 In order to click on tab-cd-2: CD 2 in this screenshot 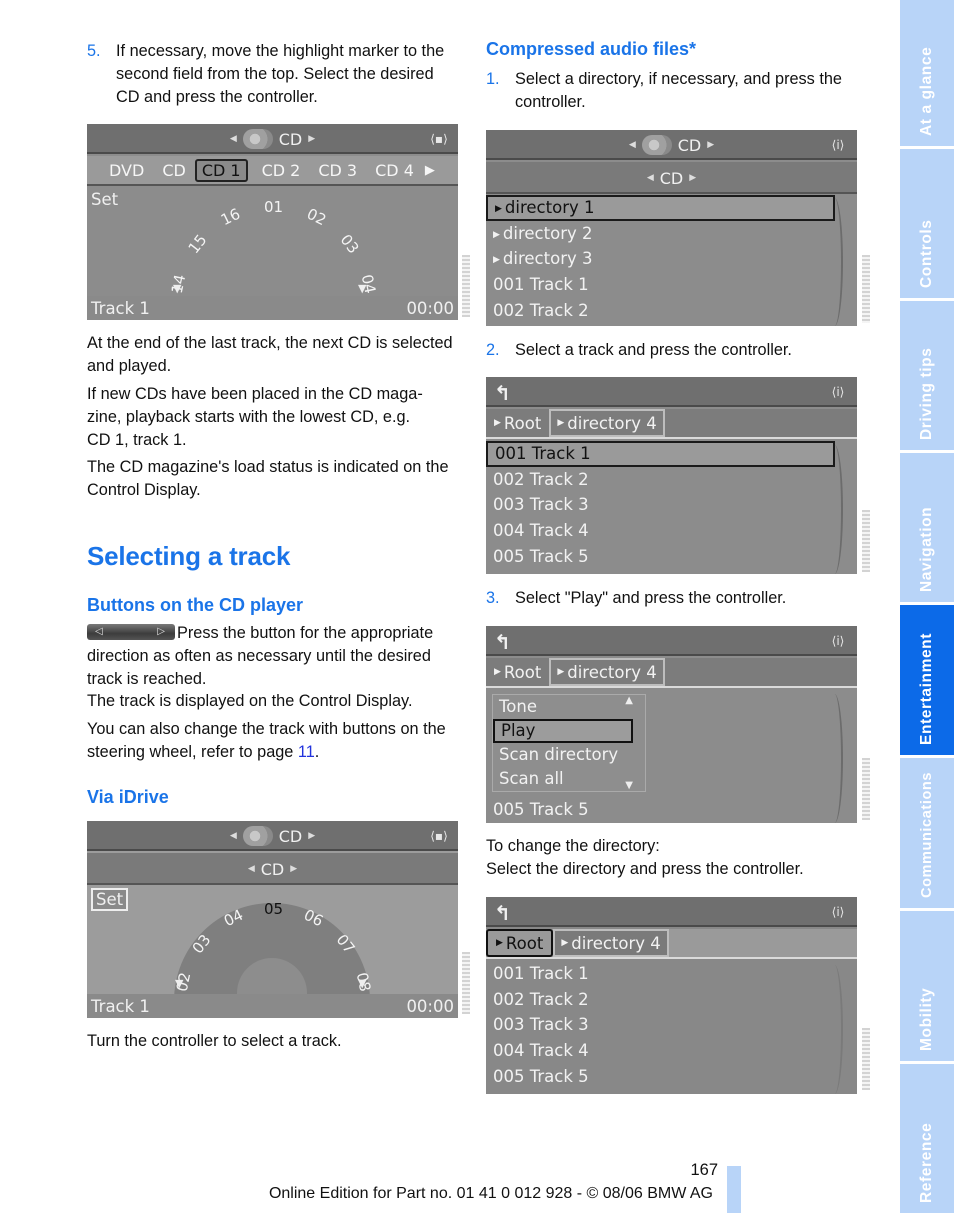, I will do `click(279, 170)`.